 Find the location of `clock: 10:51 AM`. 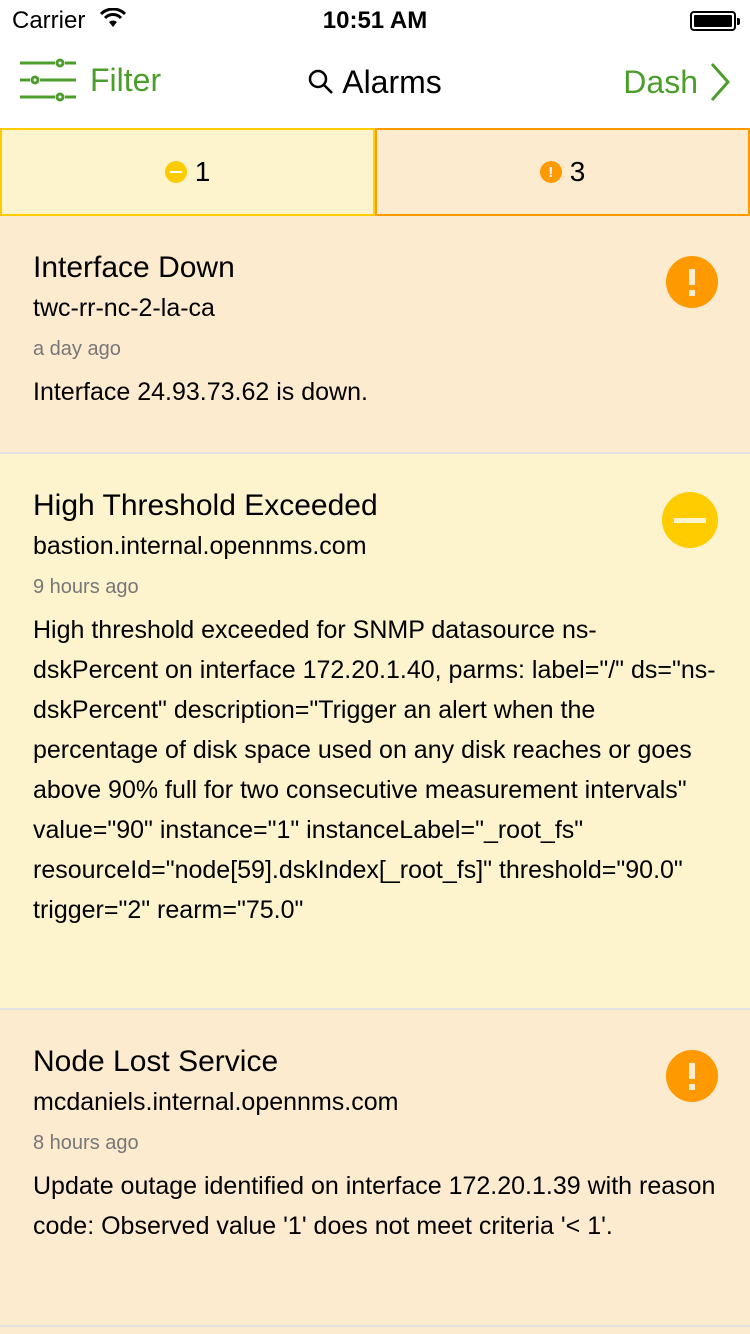

clock: 10:51 AM is located at coordinates (375, 20).